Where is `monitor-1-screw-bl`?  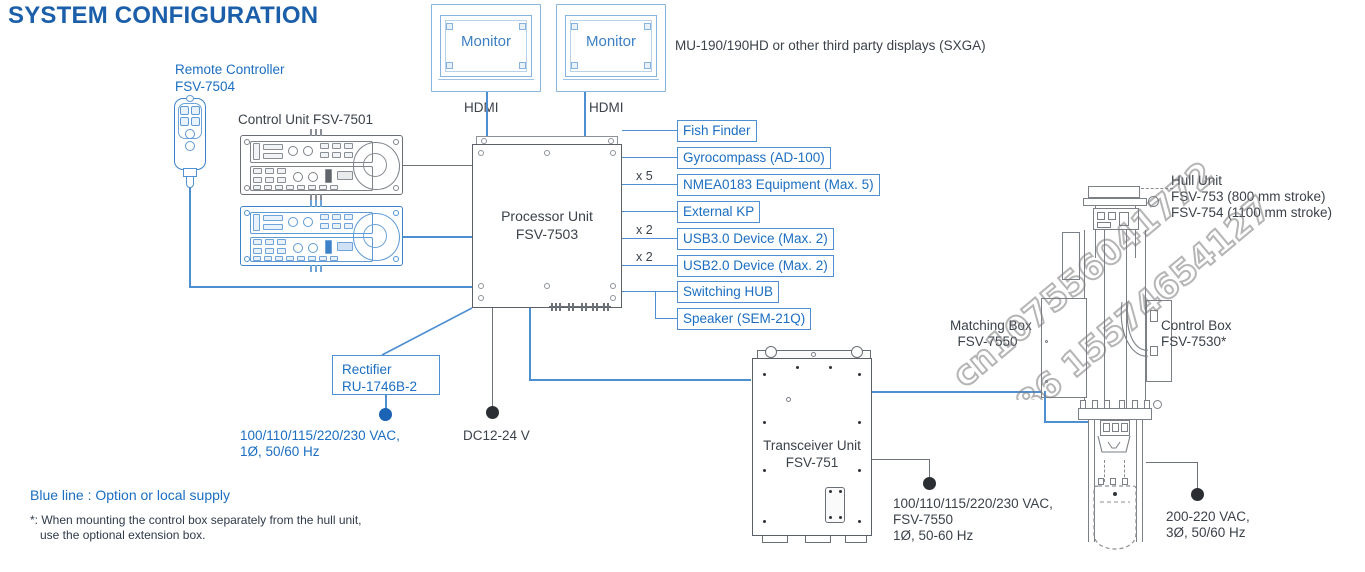
monitor-1-screw-bl is located at coordinates (449, 65).